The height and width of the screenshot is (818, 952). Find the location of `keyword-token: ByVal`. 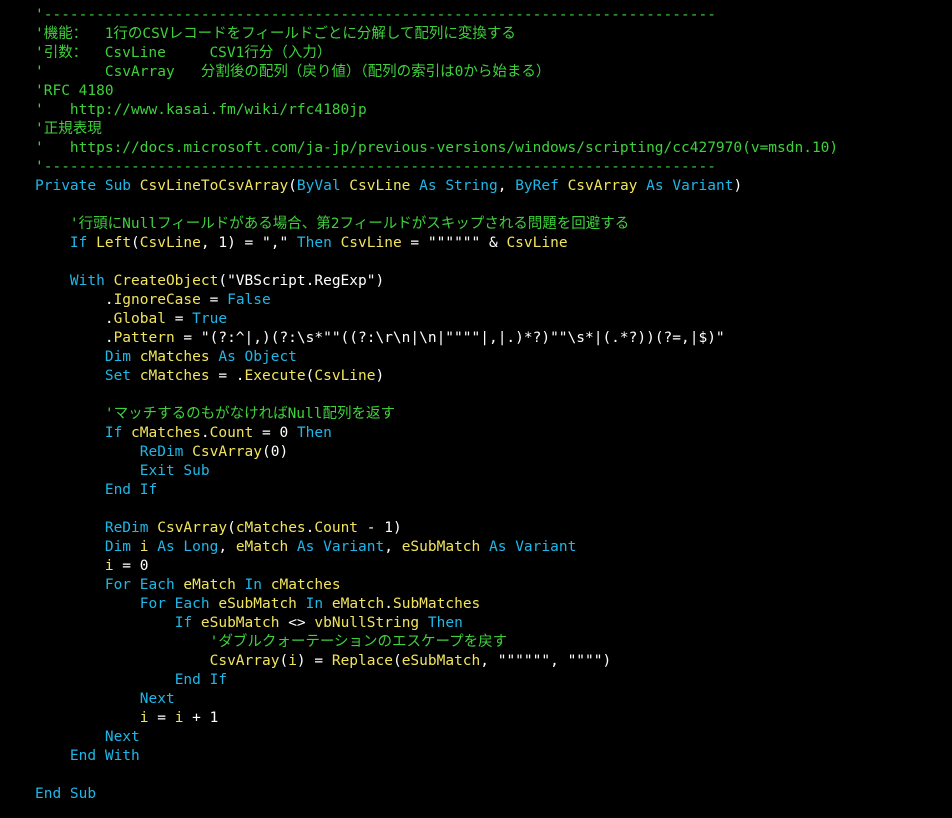

keyword-token: ByVal is located at coordinates (323, 186).